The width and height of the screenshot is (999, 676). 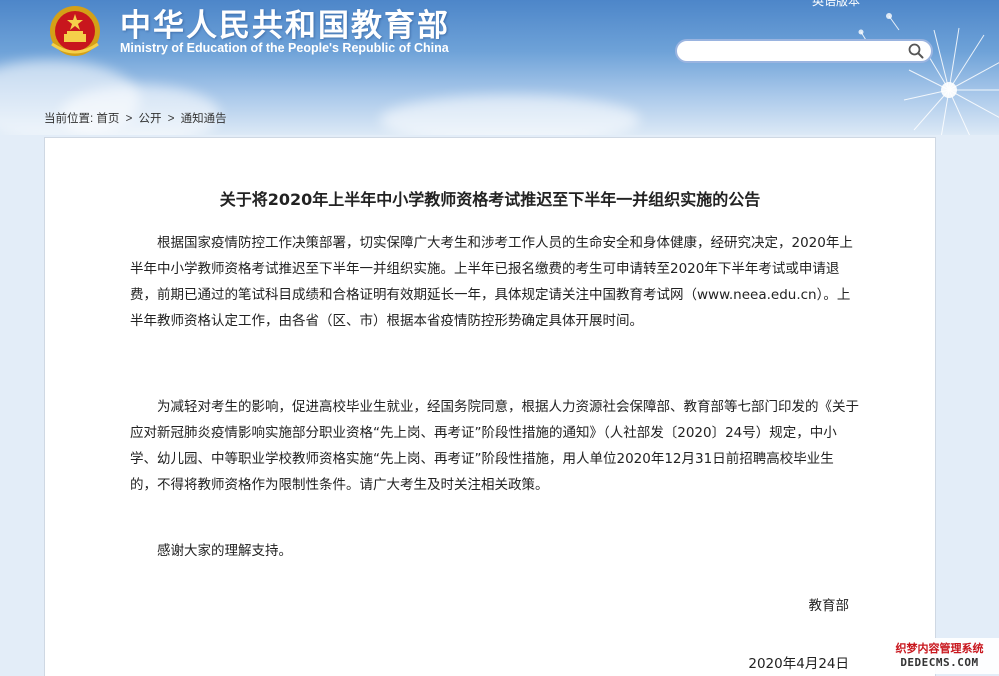 What do you see at coordinates (69, 119) in the screenshot?
I see `breadcrumb-prefix: 当前位置:` at bounding box center [69, 119].